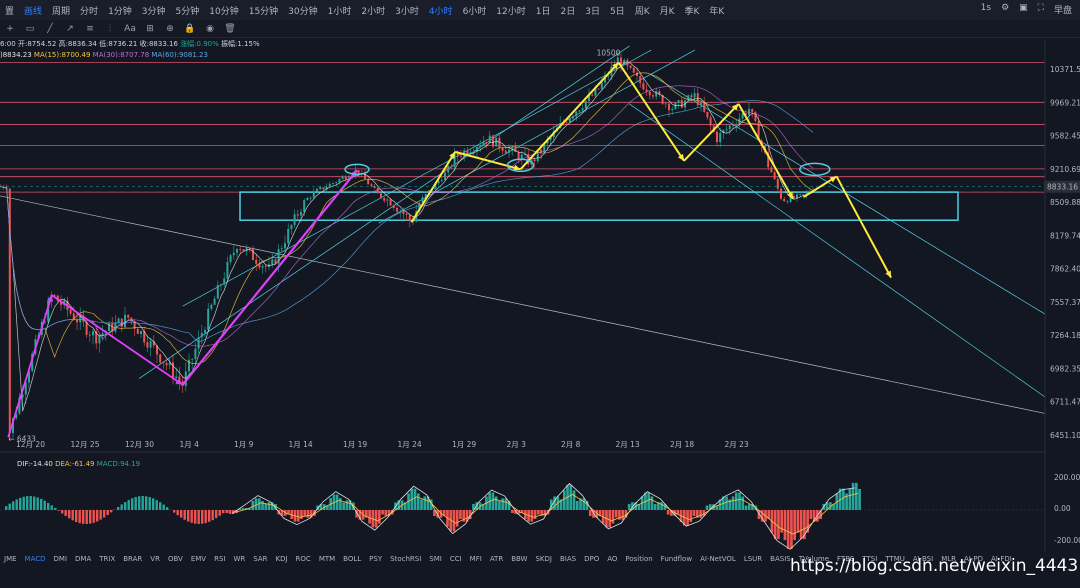  What do you see at coordinates (375, 559) in the screenshot?
I see `indicator-tab: PSY` at bounding box center [375, 559].